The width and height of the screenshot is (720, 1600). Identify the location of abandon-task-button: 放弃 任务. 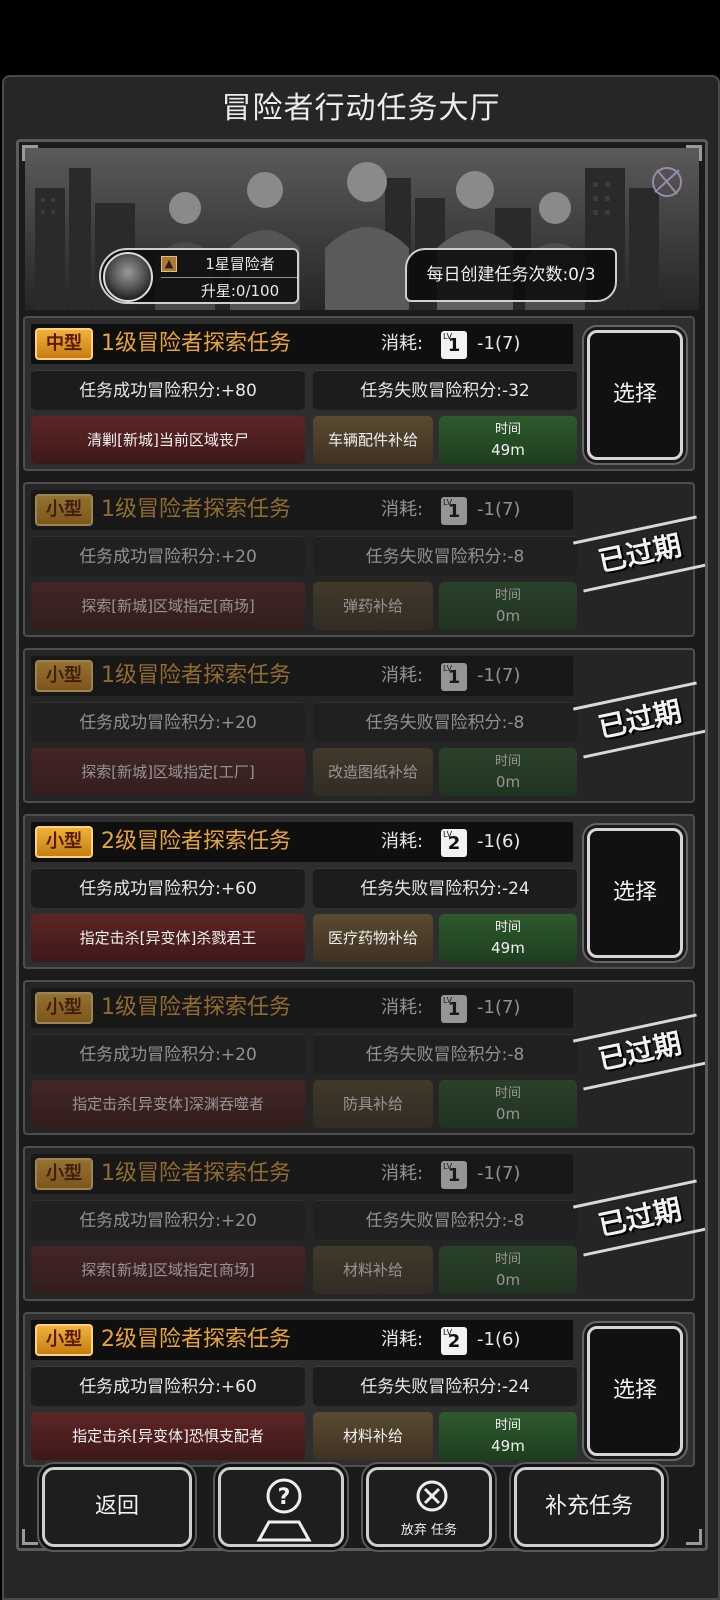
(429, 1507).